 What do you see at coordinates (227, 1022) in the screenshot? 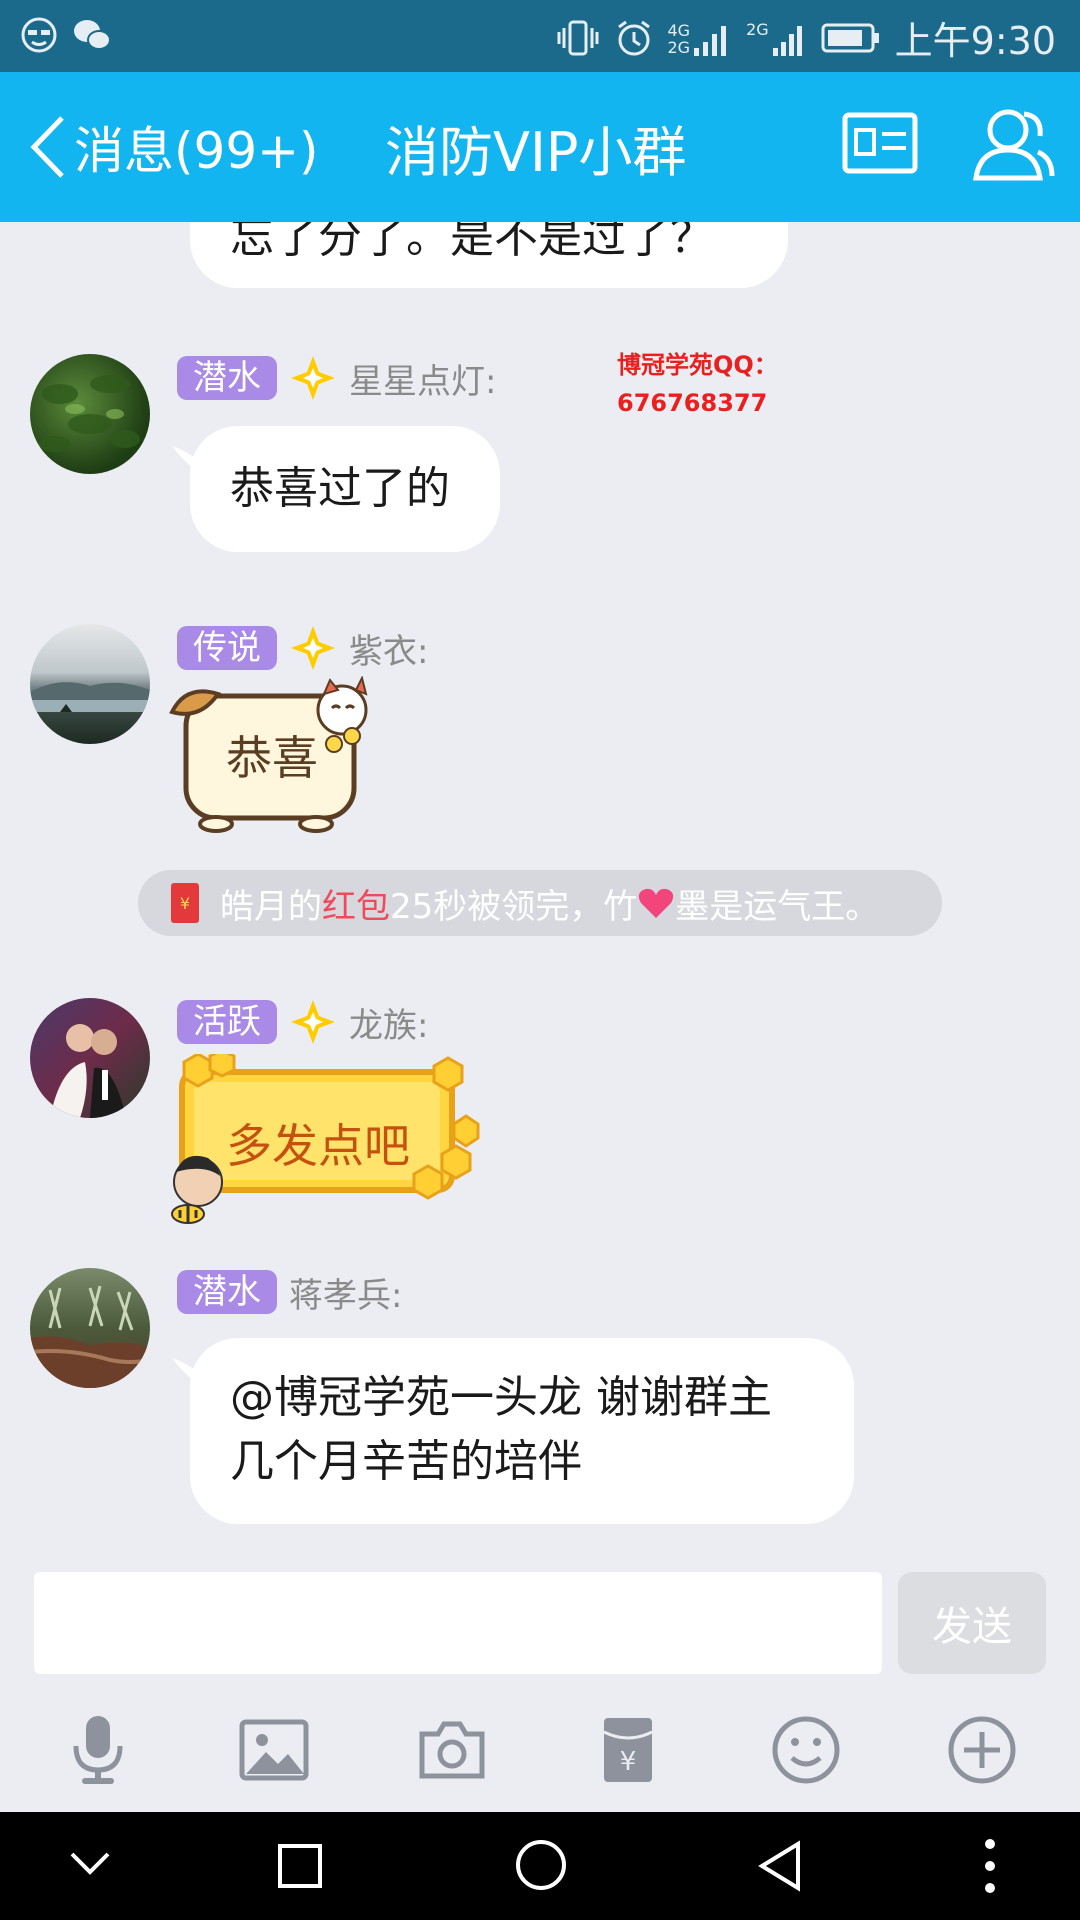
I see `member-level-badge: 活跃` at bounding box center [227, 1022].